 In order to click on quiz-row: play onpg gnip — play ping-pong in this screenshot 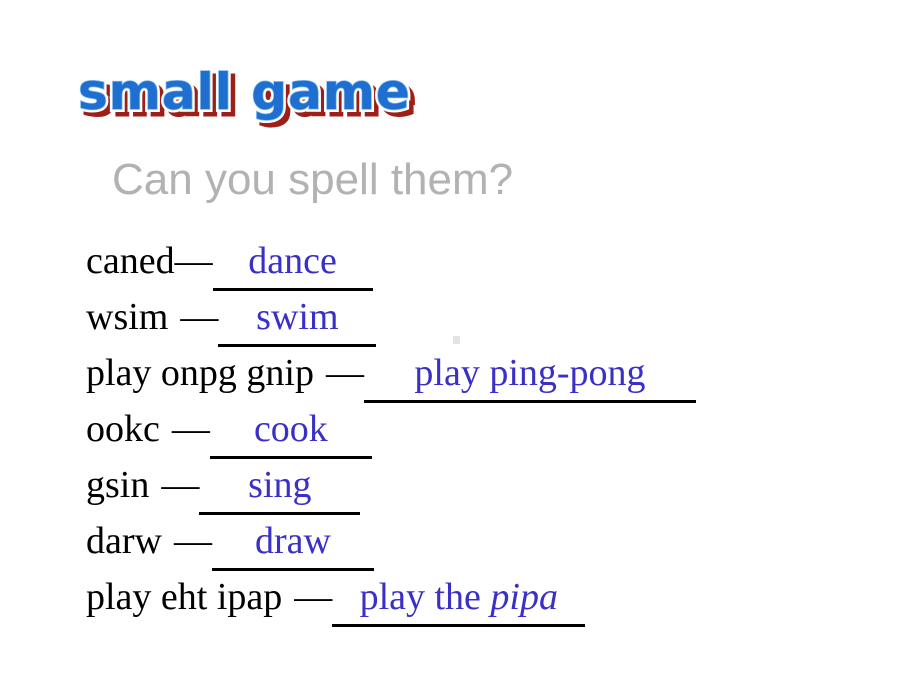, I will do `click(486, 376)`.